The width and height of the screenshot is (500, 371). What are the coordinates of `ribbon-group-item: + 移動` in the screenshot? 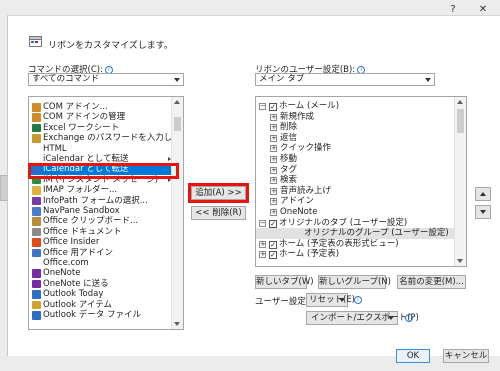 It's located at (283, 159).